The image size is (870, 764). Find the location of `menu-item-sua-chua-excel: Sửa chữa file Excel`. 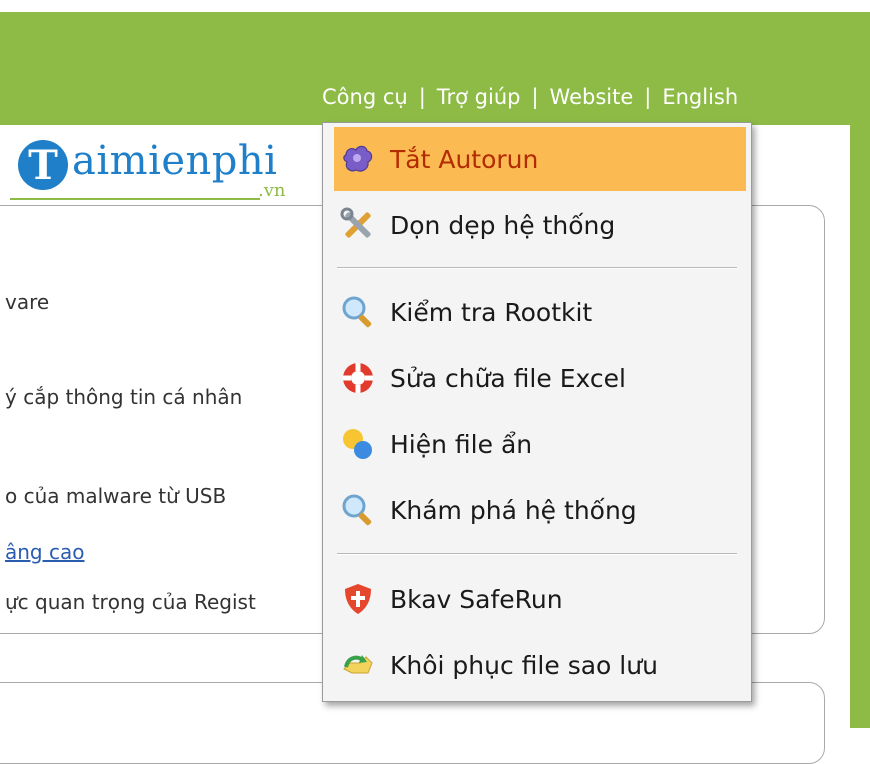

menu-item-sua-chua-excel: Sửa chữa file Excel is located at coordinates (540, 378).